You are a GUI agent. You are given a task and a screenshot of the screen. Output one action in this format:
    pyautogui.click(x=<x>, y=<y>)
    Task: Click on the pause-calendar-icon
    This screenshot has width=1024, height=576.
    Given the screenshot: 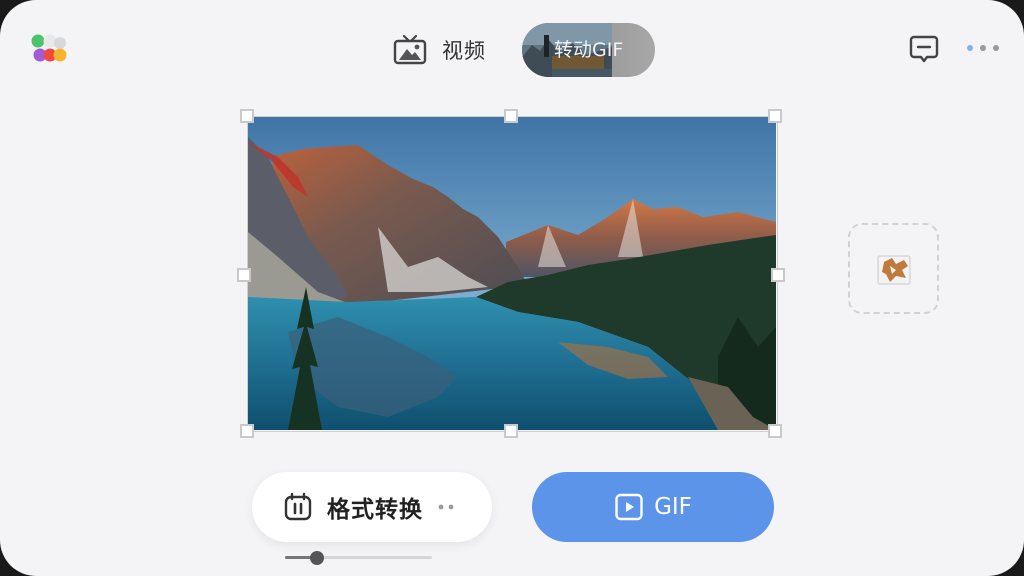 What is the action you would take?
    pyautogui.click(x=298, y=506)
    